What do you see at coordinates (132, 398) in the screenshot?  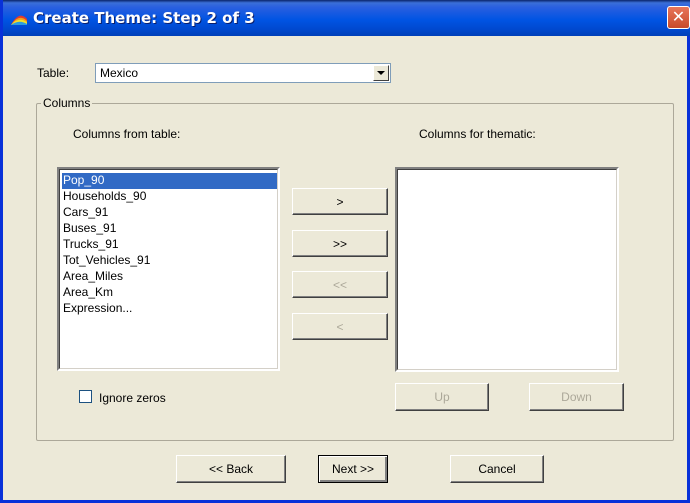 I see `ignore-zeros-label: Ignore zeros` at bounding box center [132, 398].